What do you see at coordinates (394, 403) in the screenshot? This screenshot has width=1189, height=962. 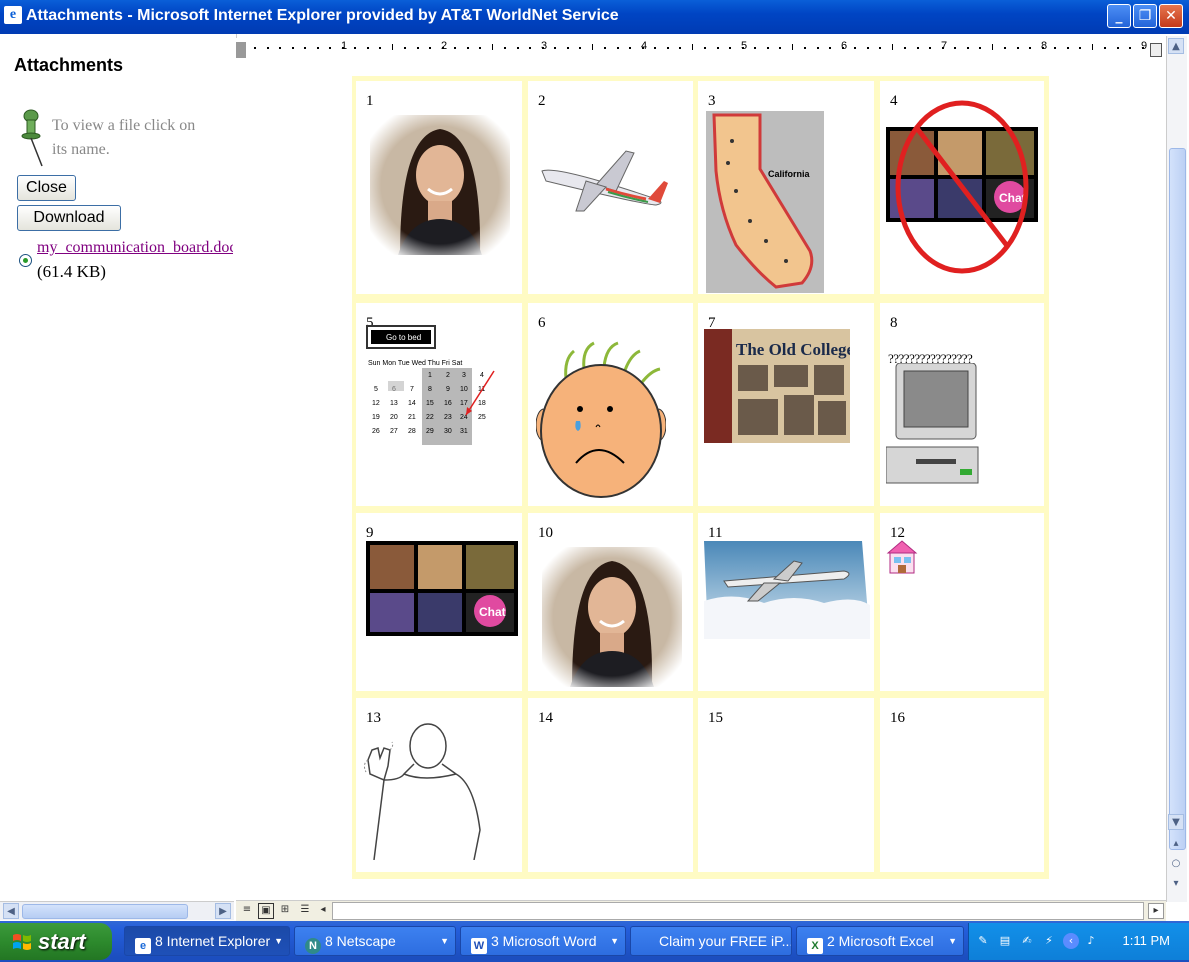 I see `svg-text: 13` at bounding box center [394, 403].